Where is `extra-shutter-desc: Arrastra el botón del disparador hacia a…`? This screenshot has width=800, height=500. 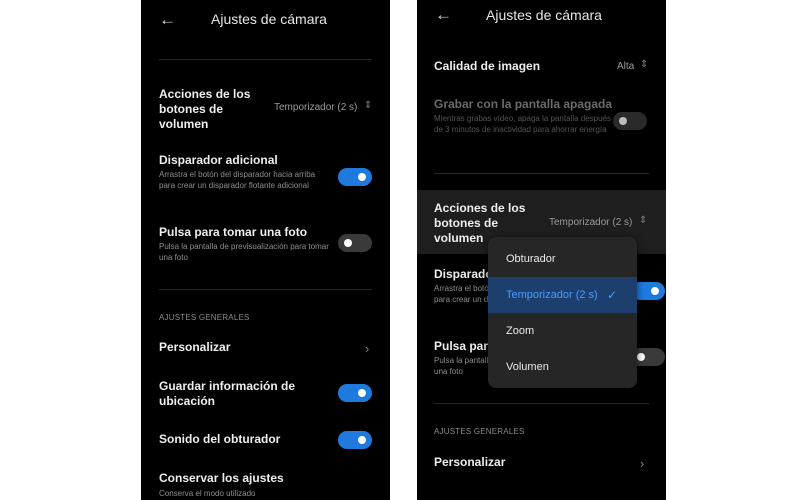 extra-shutter-desc: Arrastra el botón del disparador hacia a… is located at coordinates (237, 180).